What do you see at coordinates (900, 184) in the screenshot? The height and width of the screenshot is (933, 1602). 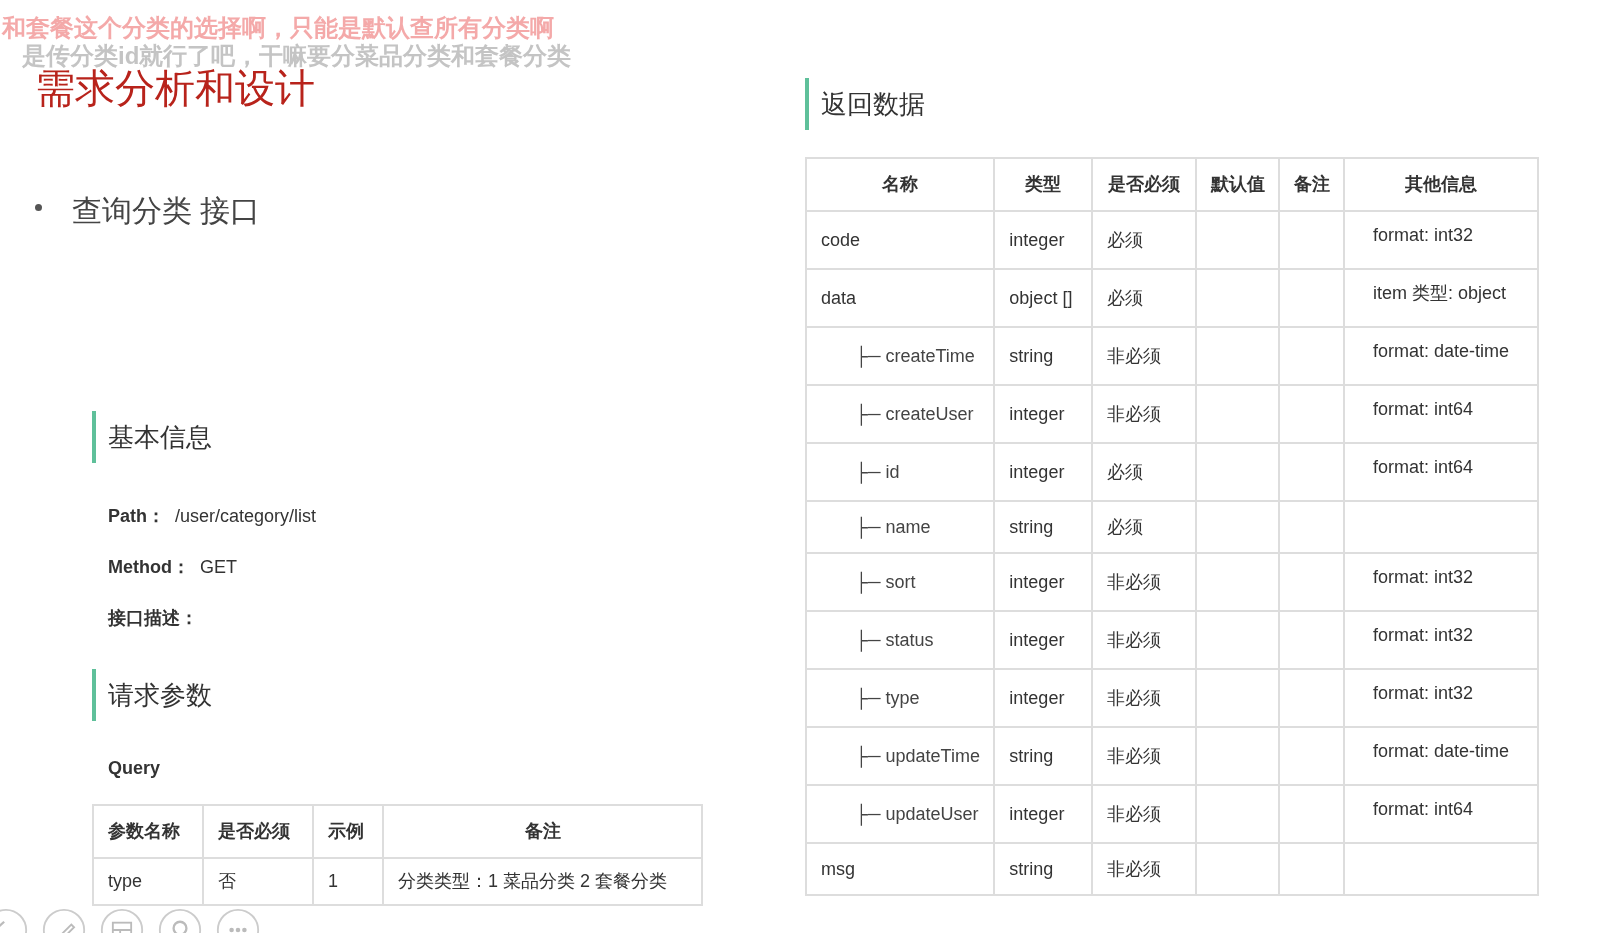 I see `column-header: 名称` at bounding box center [900, 184].